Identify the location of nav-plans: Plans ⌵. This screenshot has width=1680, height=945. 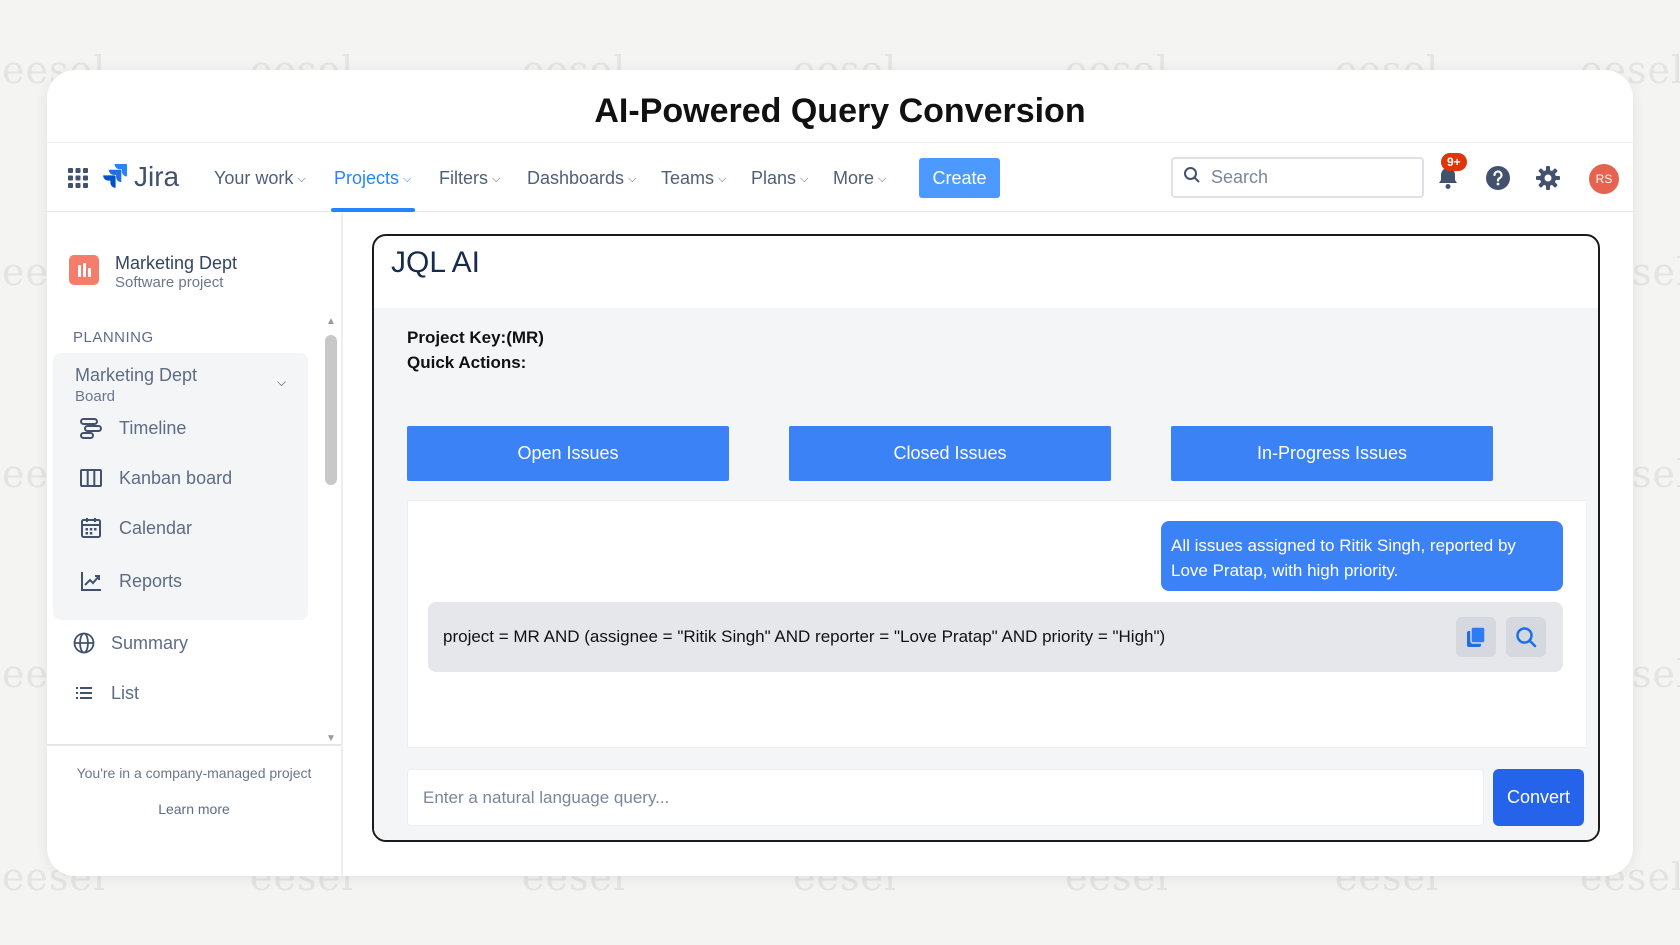
(779, 178).